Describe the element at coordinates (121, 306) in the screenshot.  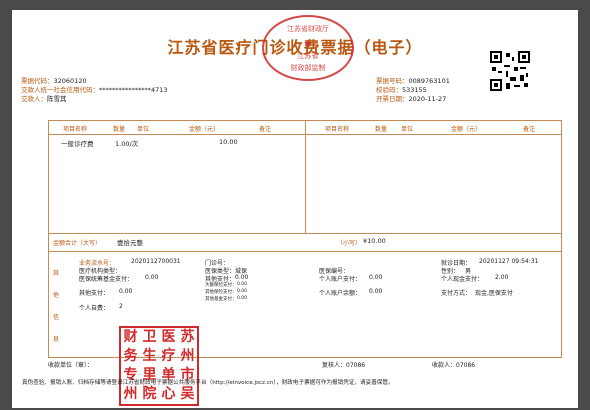
I see `self-pay-value: 2` at that location.